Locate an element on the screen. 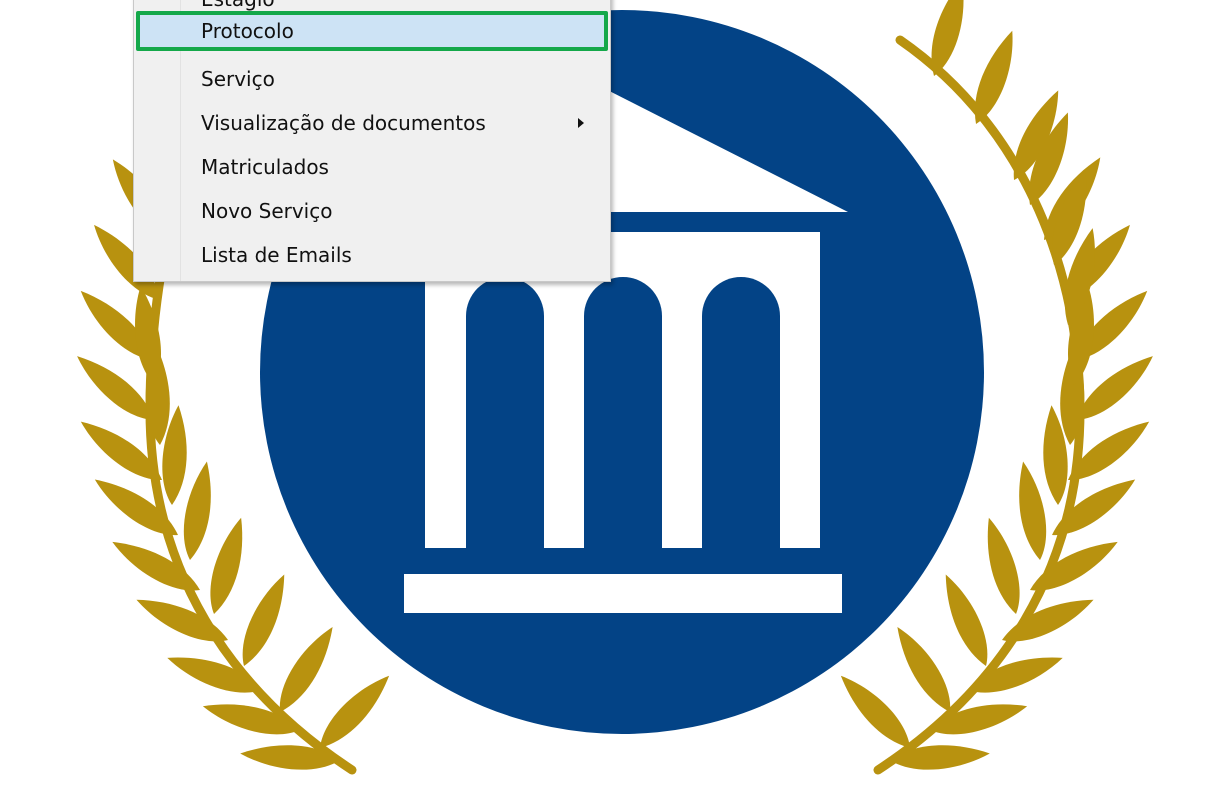  menu-item-protocolo: Protocolo is located at coordinates (372, 31).